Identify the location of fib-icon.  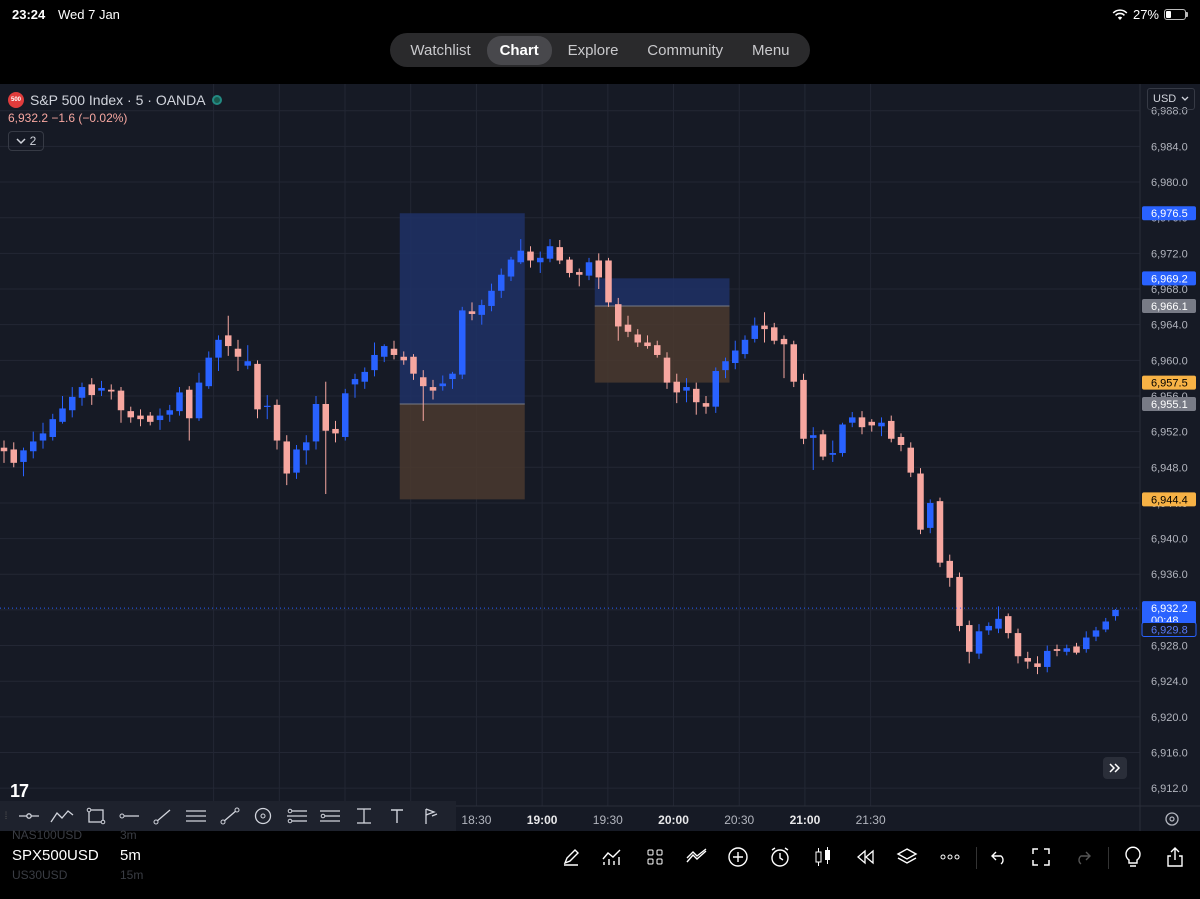
(364, 816).